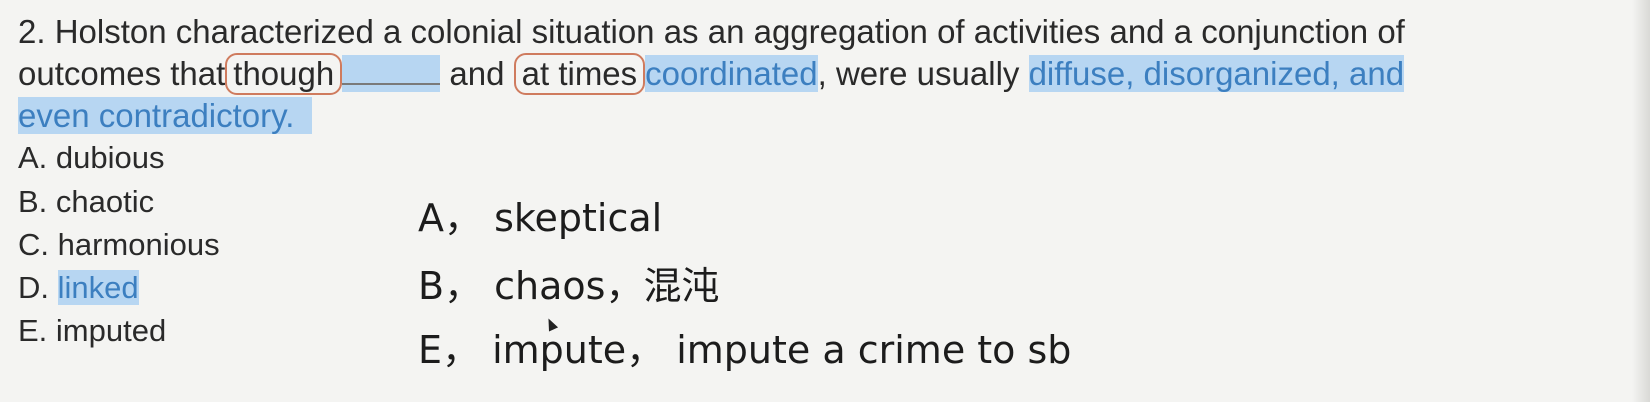  I want to click on option-a: A. dubious, so click(91, 158).